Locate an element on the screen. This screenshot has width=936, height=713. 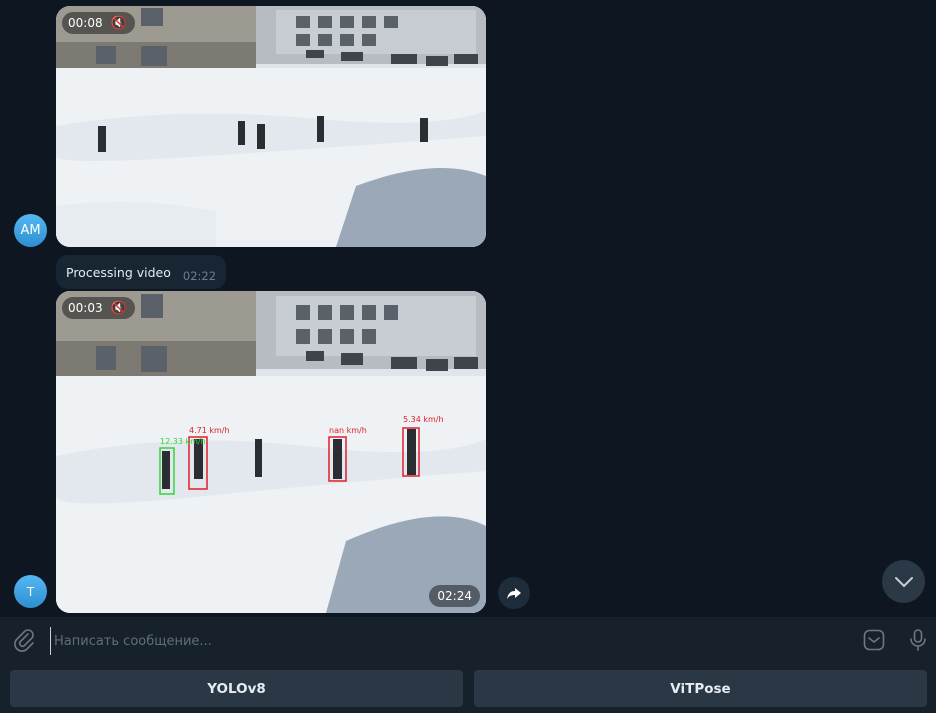
vitpose-button: ViTPose is located at coordinates (700, 688).